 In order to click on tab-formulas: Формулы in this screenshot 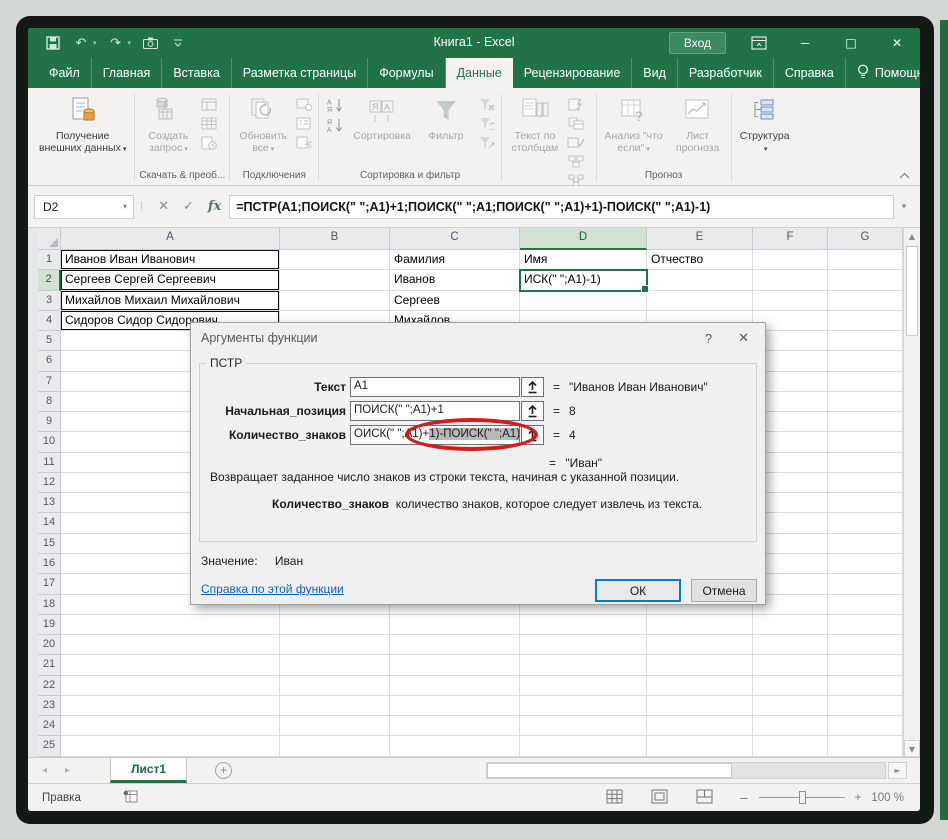, I will do `click(407, 73)`.